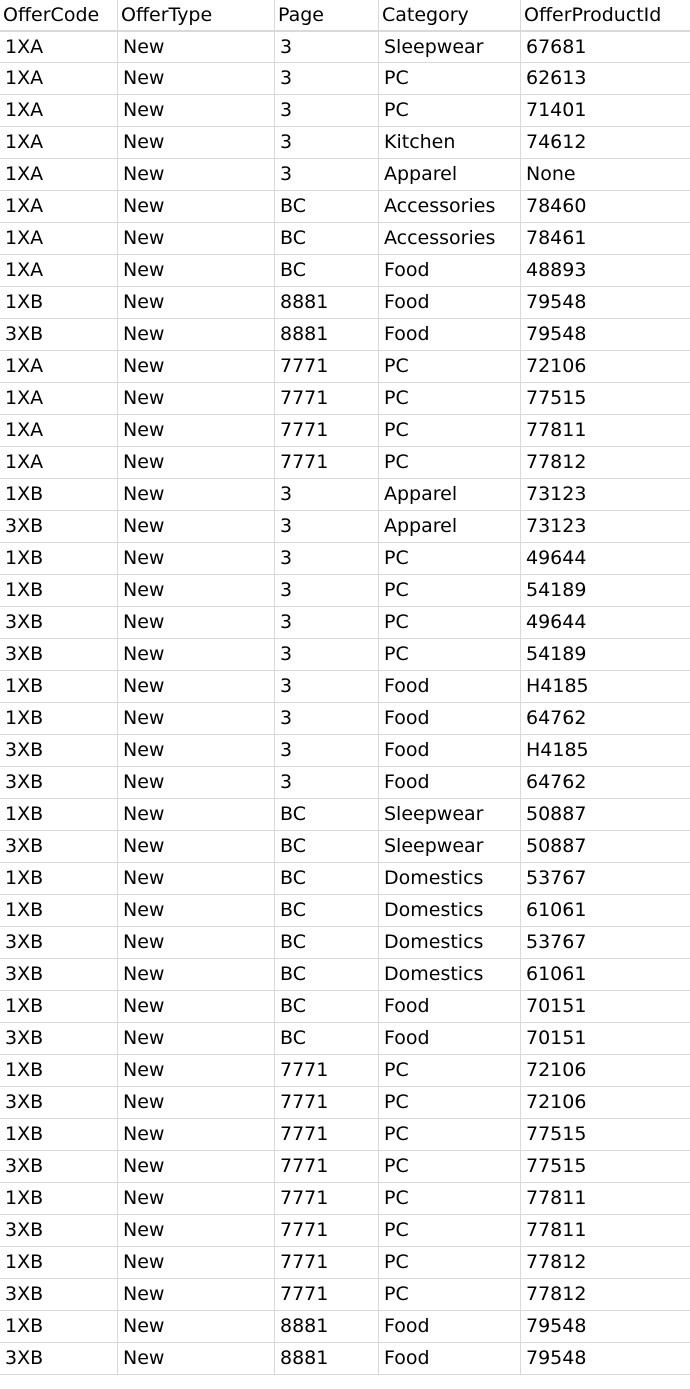  I want to click on offerproductid-cell: 62613, so click(605, 78).